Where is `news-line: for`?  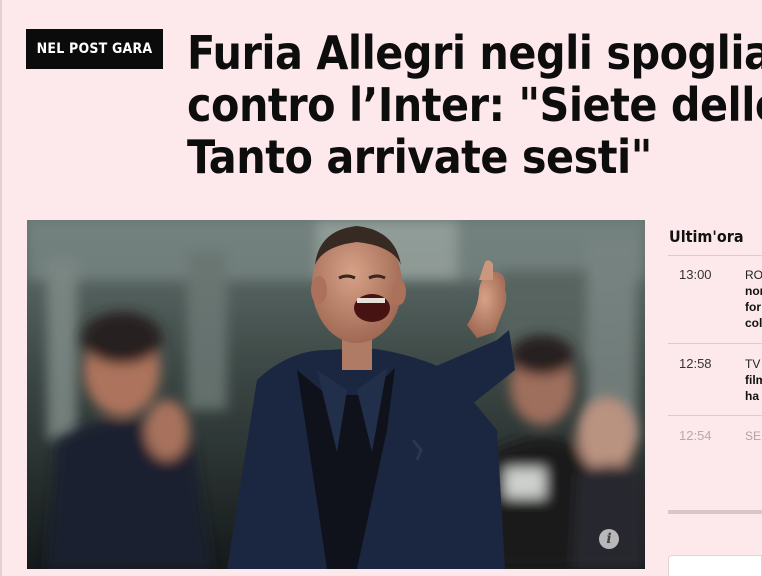
news-line: for is located at coordinates (753, 307).